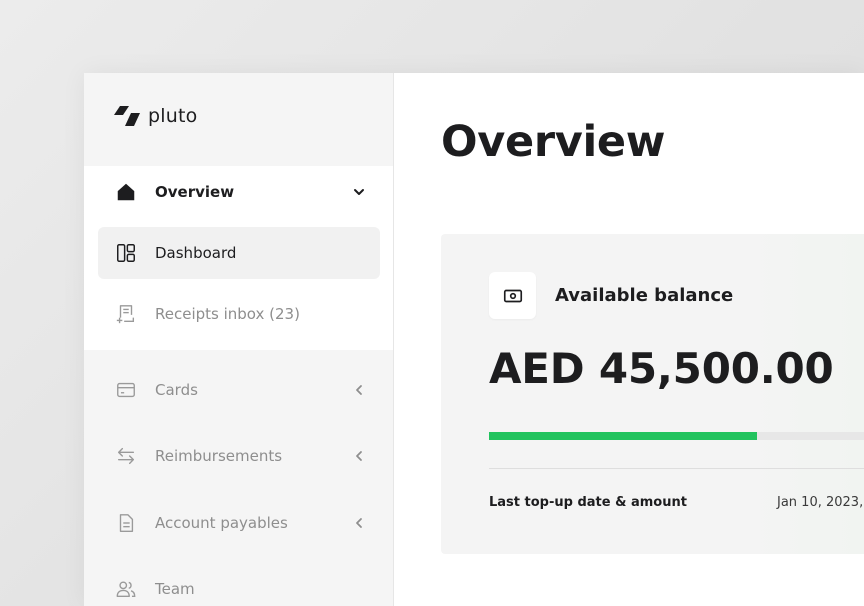 This screenshot has height=606, width=864. I want to click on divider, so click(676, 468).